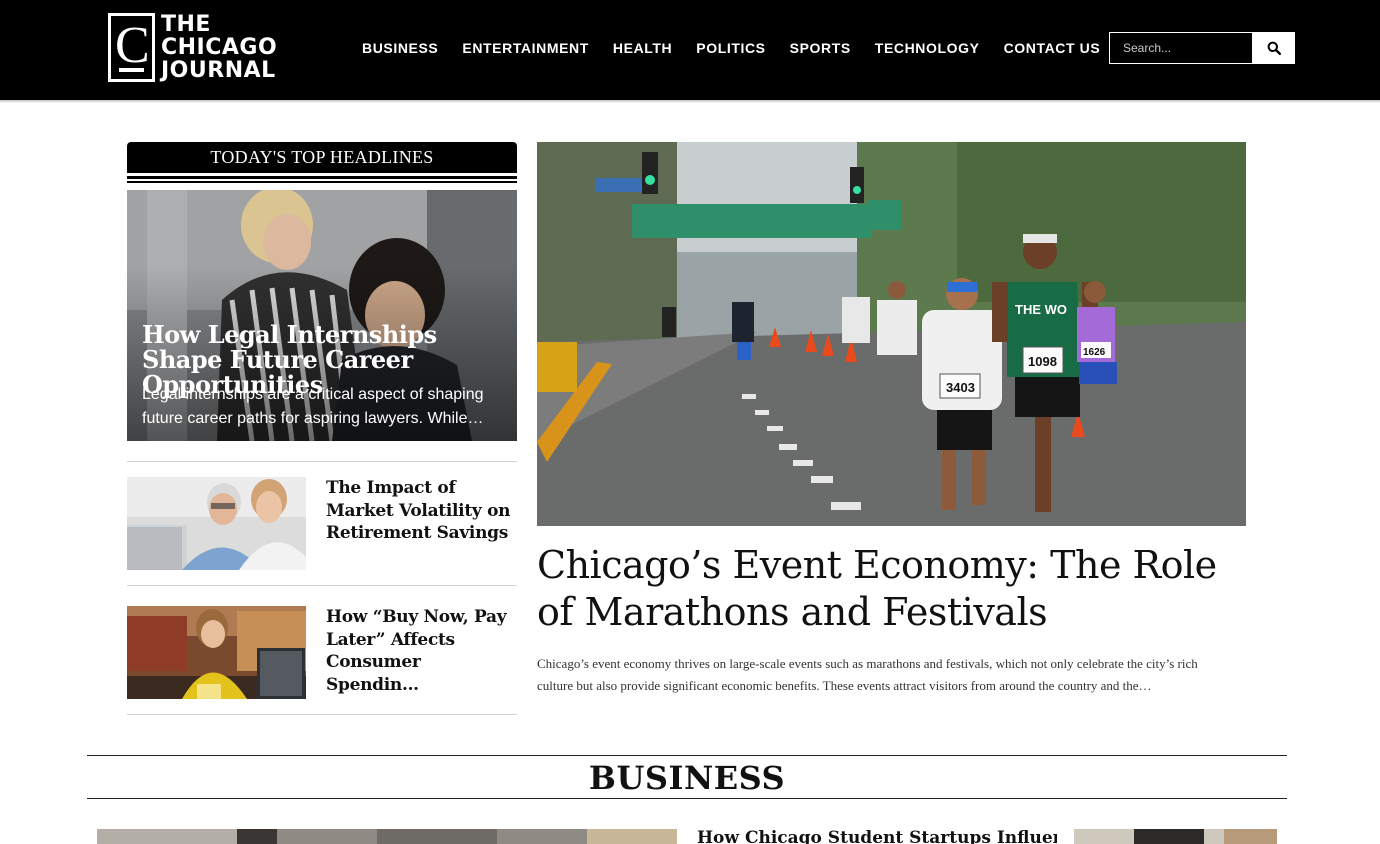 The image size is (1380, 844). What do you see at coordinates (1094, 352) in the screenshot?
I see `bib-number-1626: 1626` at bounding box center [1094, 352].